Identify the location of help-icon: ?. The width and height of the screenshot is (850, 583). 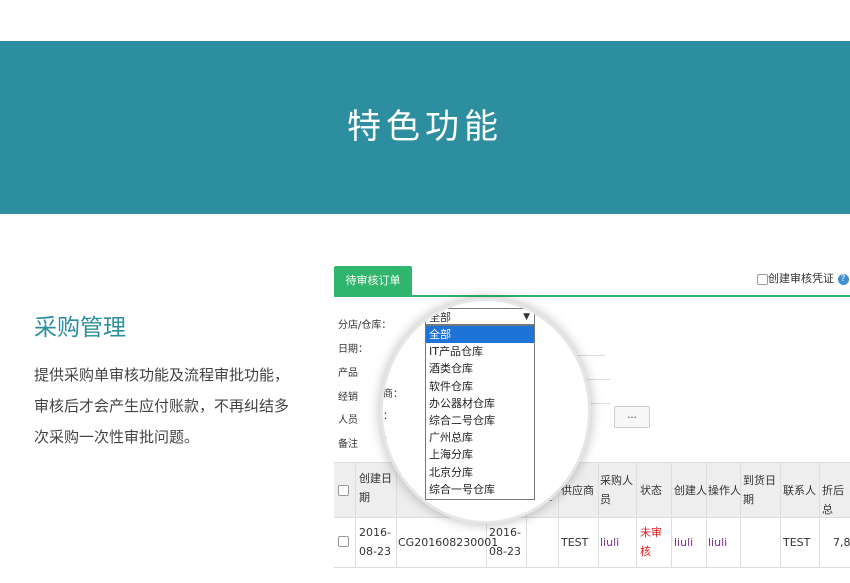
(843, 279).